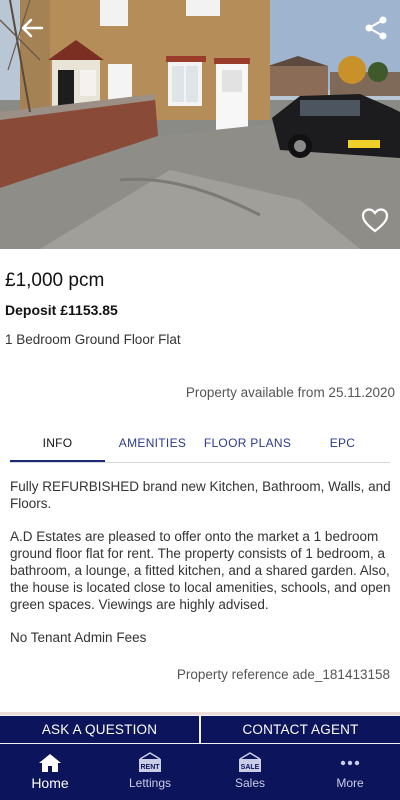 The width and height of the screenshot is (400, 800). Describe the element at coordinates (290, 392) in the screenshot. I see `availability-date: Property available from 25.11.2020` at that location.